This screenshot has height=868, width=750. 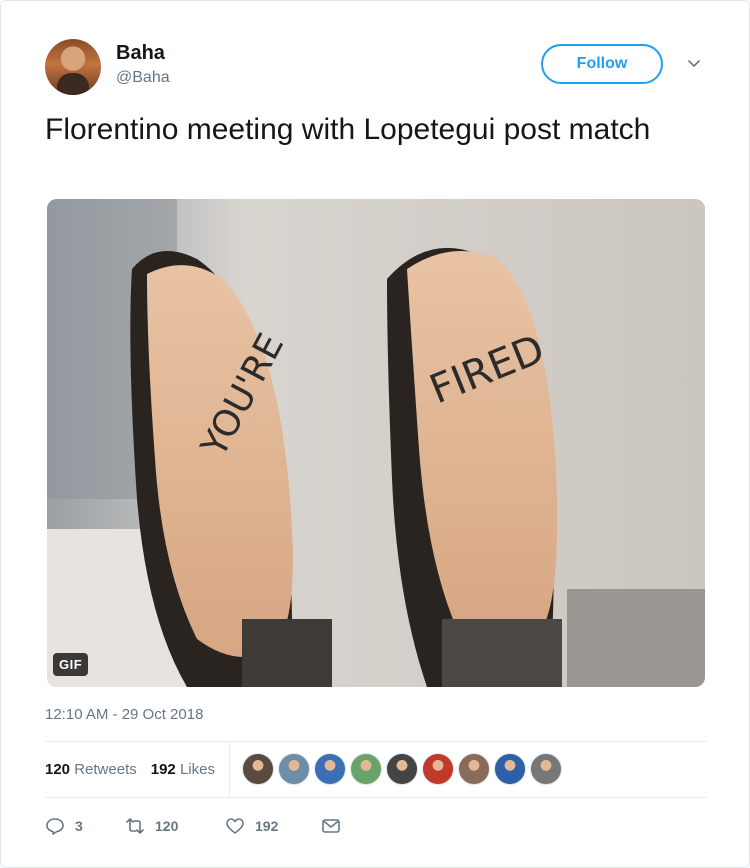 I want to click on retweets-count: 120, so click(x=58, y=769).